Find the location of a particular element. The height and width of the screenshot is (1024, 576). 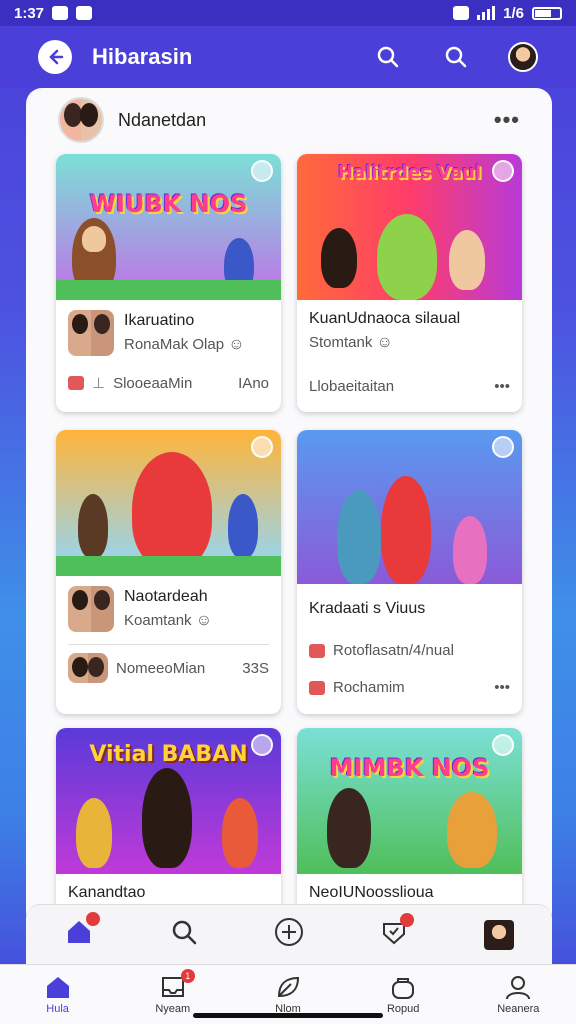

card-meta: NomeeoMian is located at coordinates (161, 668).